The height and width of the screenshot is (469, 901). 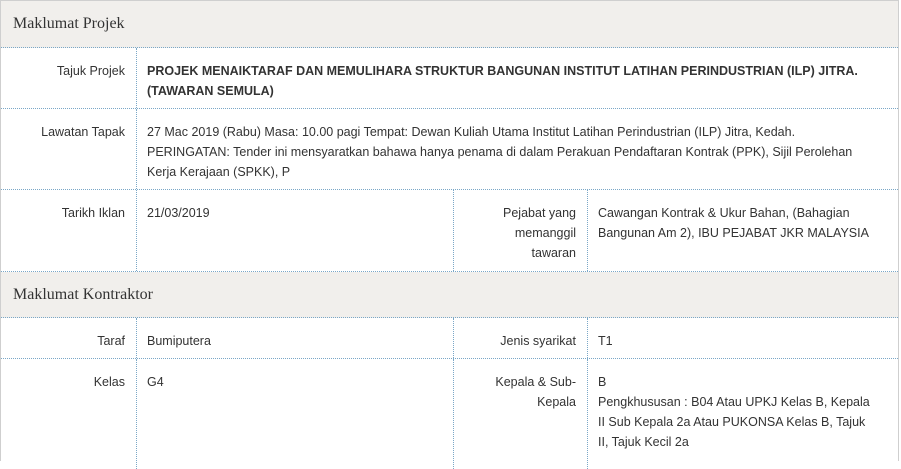 I want to click on value-line: II, Tajuk Kecil 2a, so click(x=643, y=442).